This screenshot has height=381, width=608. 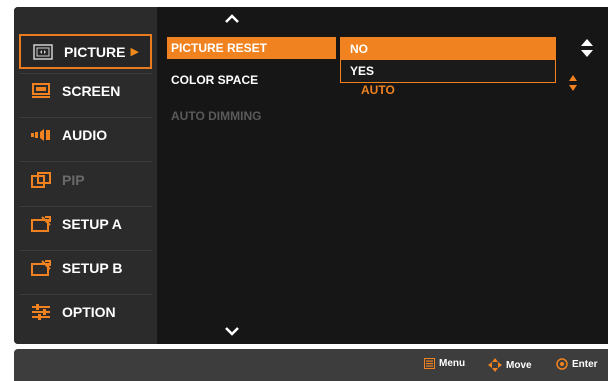 I want to click on menu-row-auto-dimming: AUTO DIMMING, so click(x=214, y=116).